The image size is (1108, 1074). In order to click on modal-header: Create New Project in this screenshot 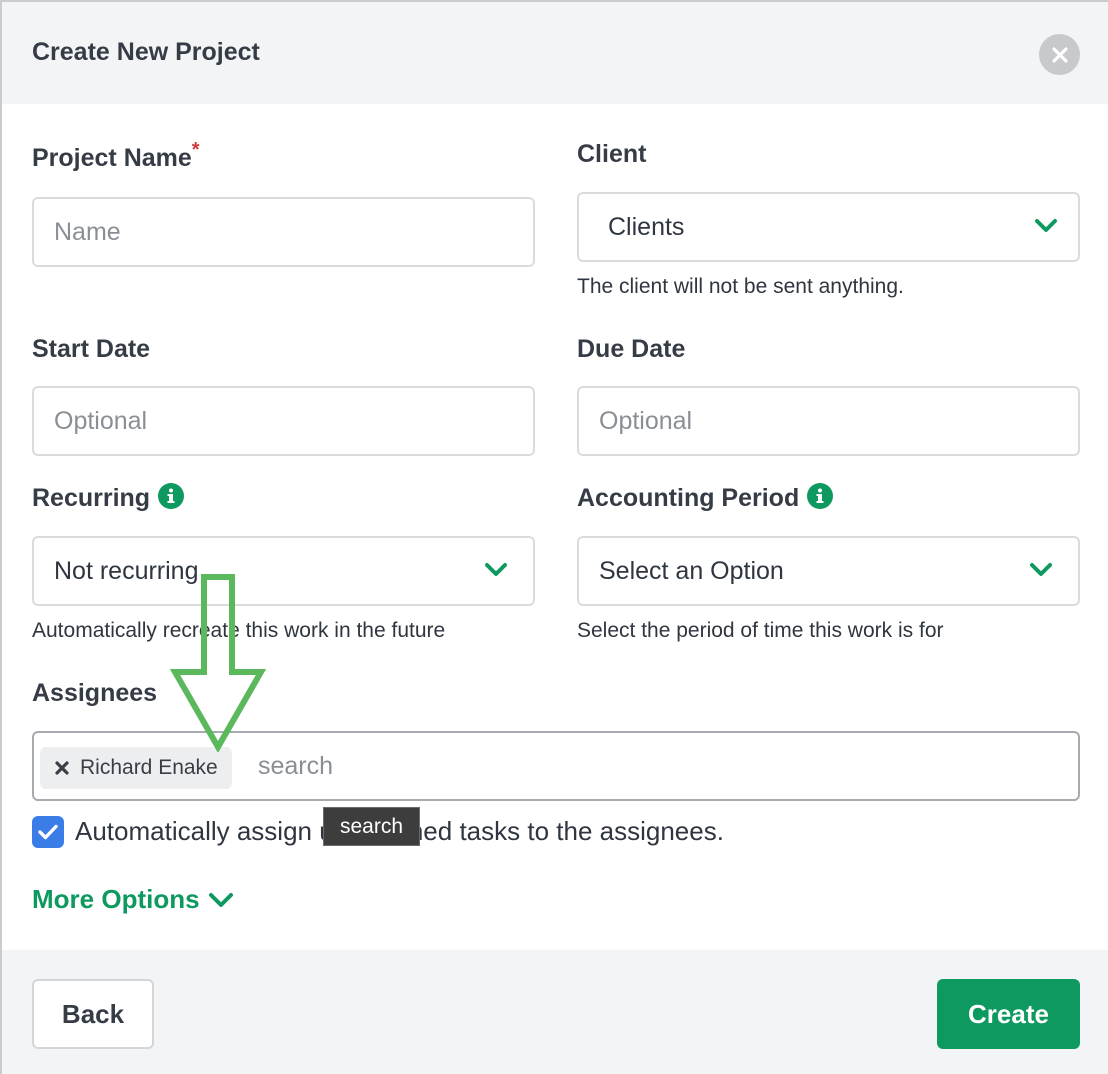, I will do `click(555, 53)`.